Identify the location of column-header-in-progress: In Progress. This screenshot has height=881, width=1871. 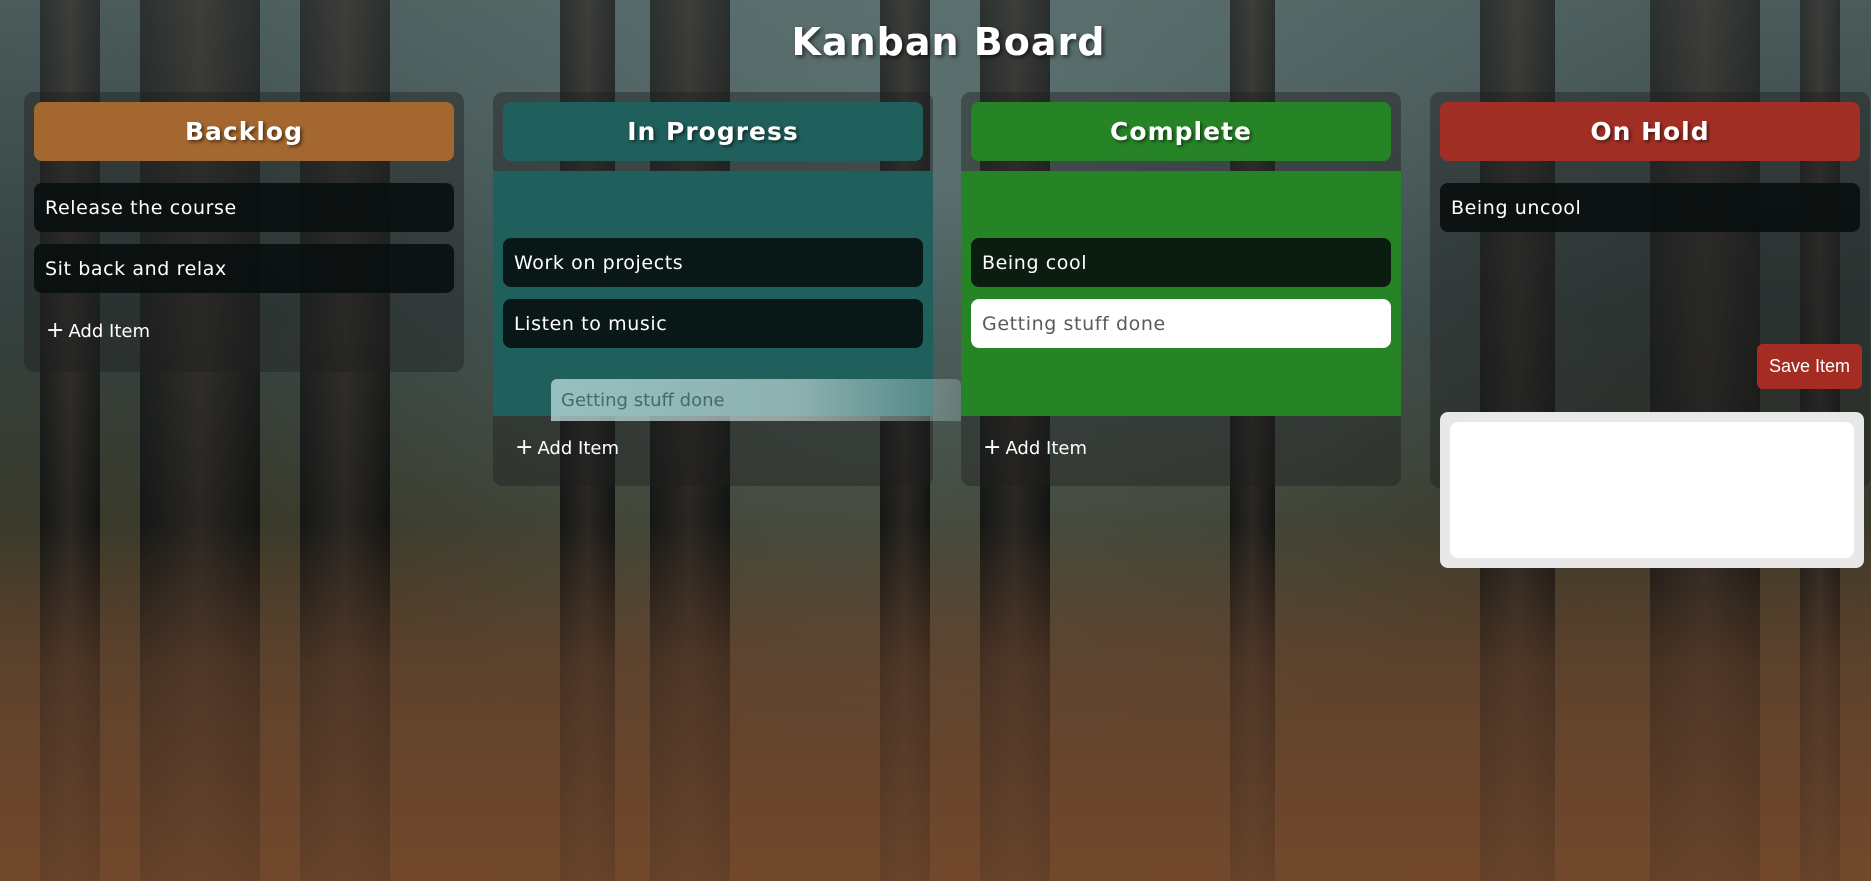
(713, 131).